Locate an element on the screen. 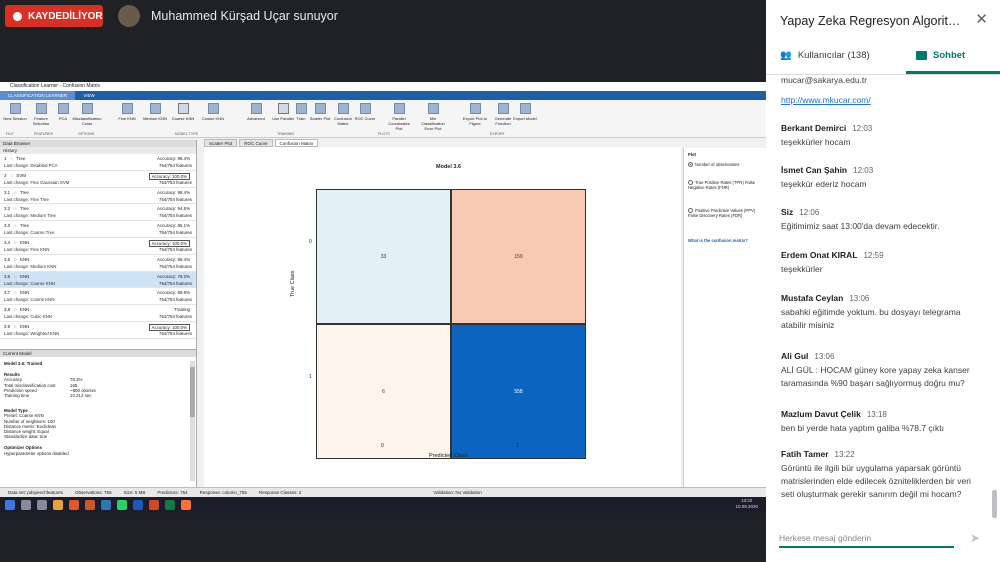 This screenshot has height=562, width=1000. status-dataset: Data set: pdspeechfeatures is located at coordinates (36, 492).